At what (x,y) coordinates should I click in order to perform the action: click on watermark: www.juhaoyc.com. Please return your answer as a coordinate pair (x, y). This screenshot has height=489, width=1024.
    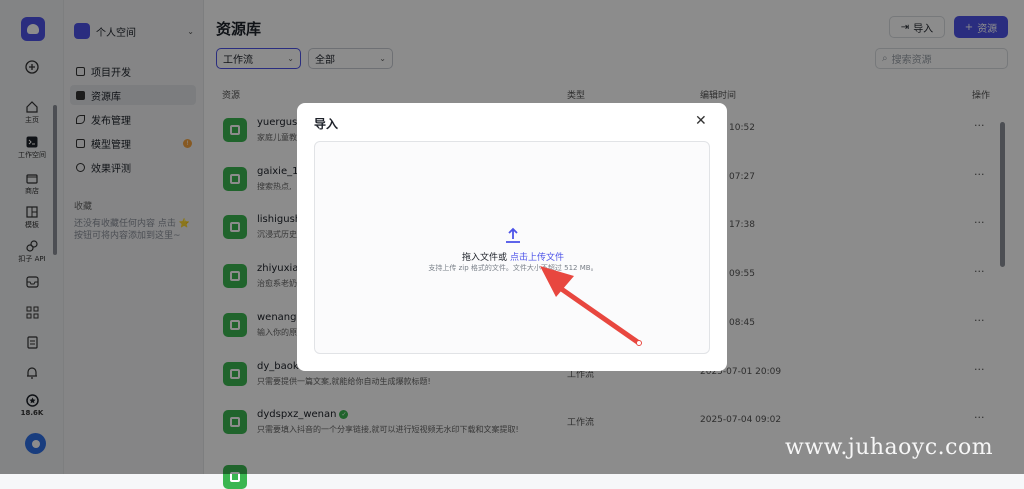
    Looking at the image, I should click on (889, 447).